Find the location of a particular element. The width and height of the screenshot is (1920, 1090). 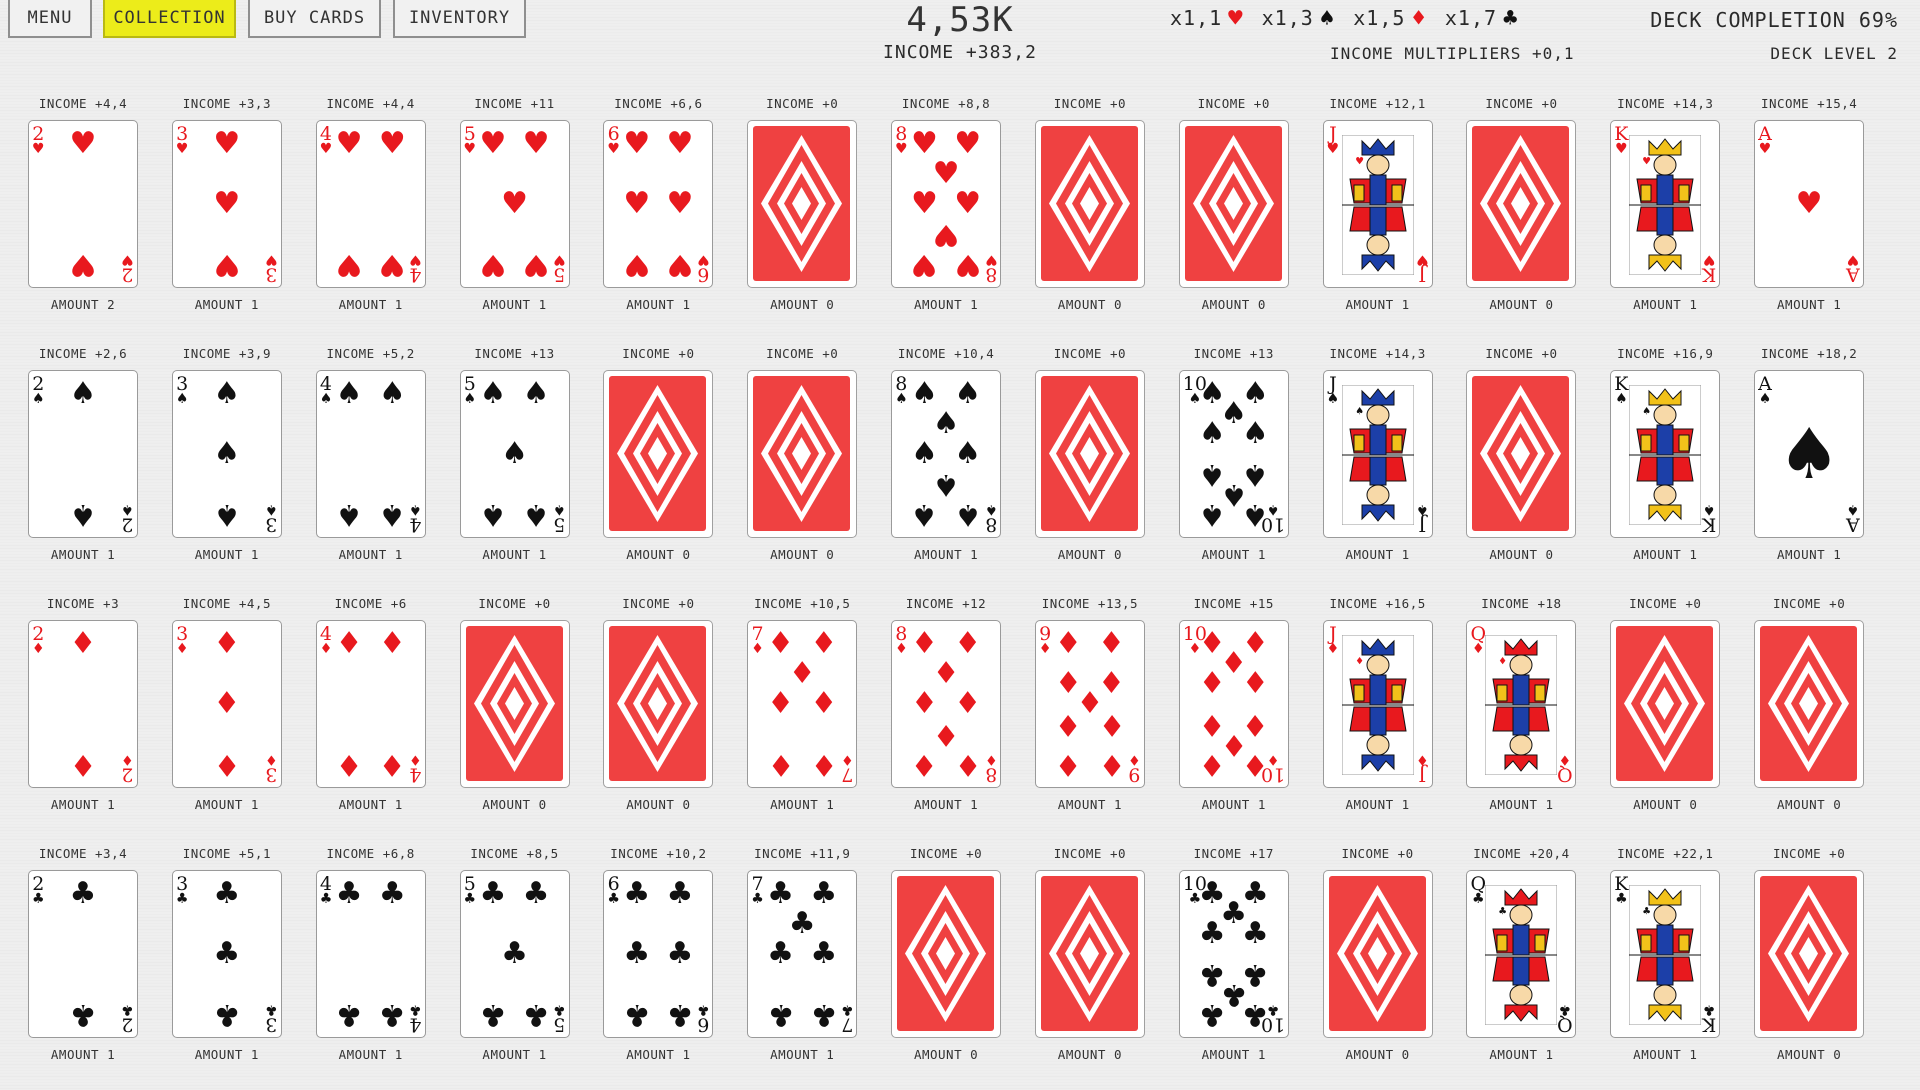

card-income: INCOME +11 is located at coordinates (514, 103).